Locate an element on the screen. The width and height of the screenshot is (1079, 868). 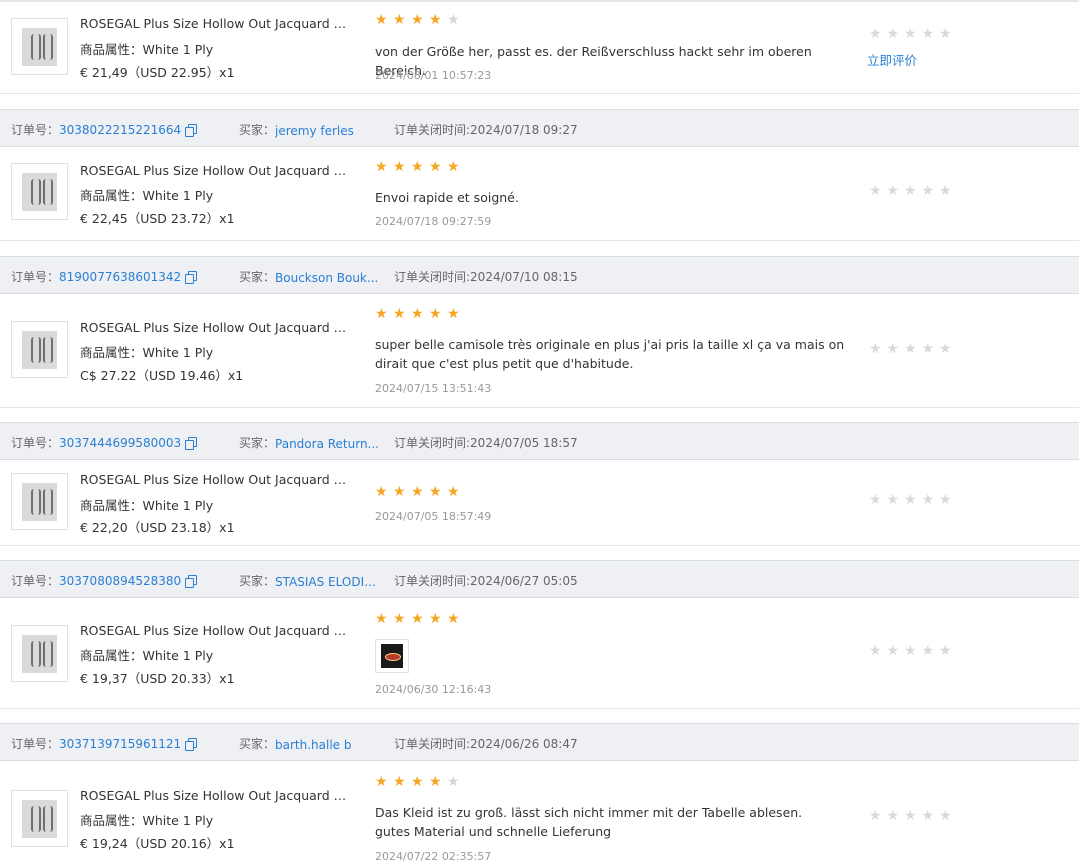
order-number: 3037139715961121 is located at coordinates (120, 744).